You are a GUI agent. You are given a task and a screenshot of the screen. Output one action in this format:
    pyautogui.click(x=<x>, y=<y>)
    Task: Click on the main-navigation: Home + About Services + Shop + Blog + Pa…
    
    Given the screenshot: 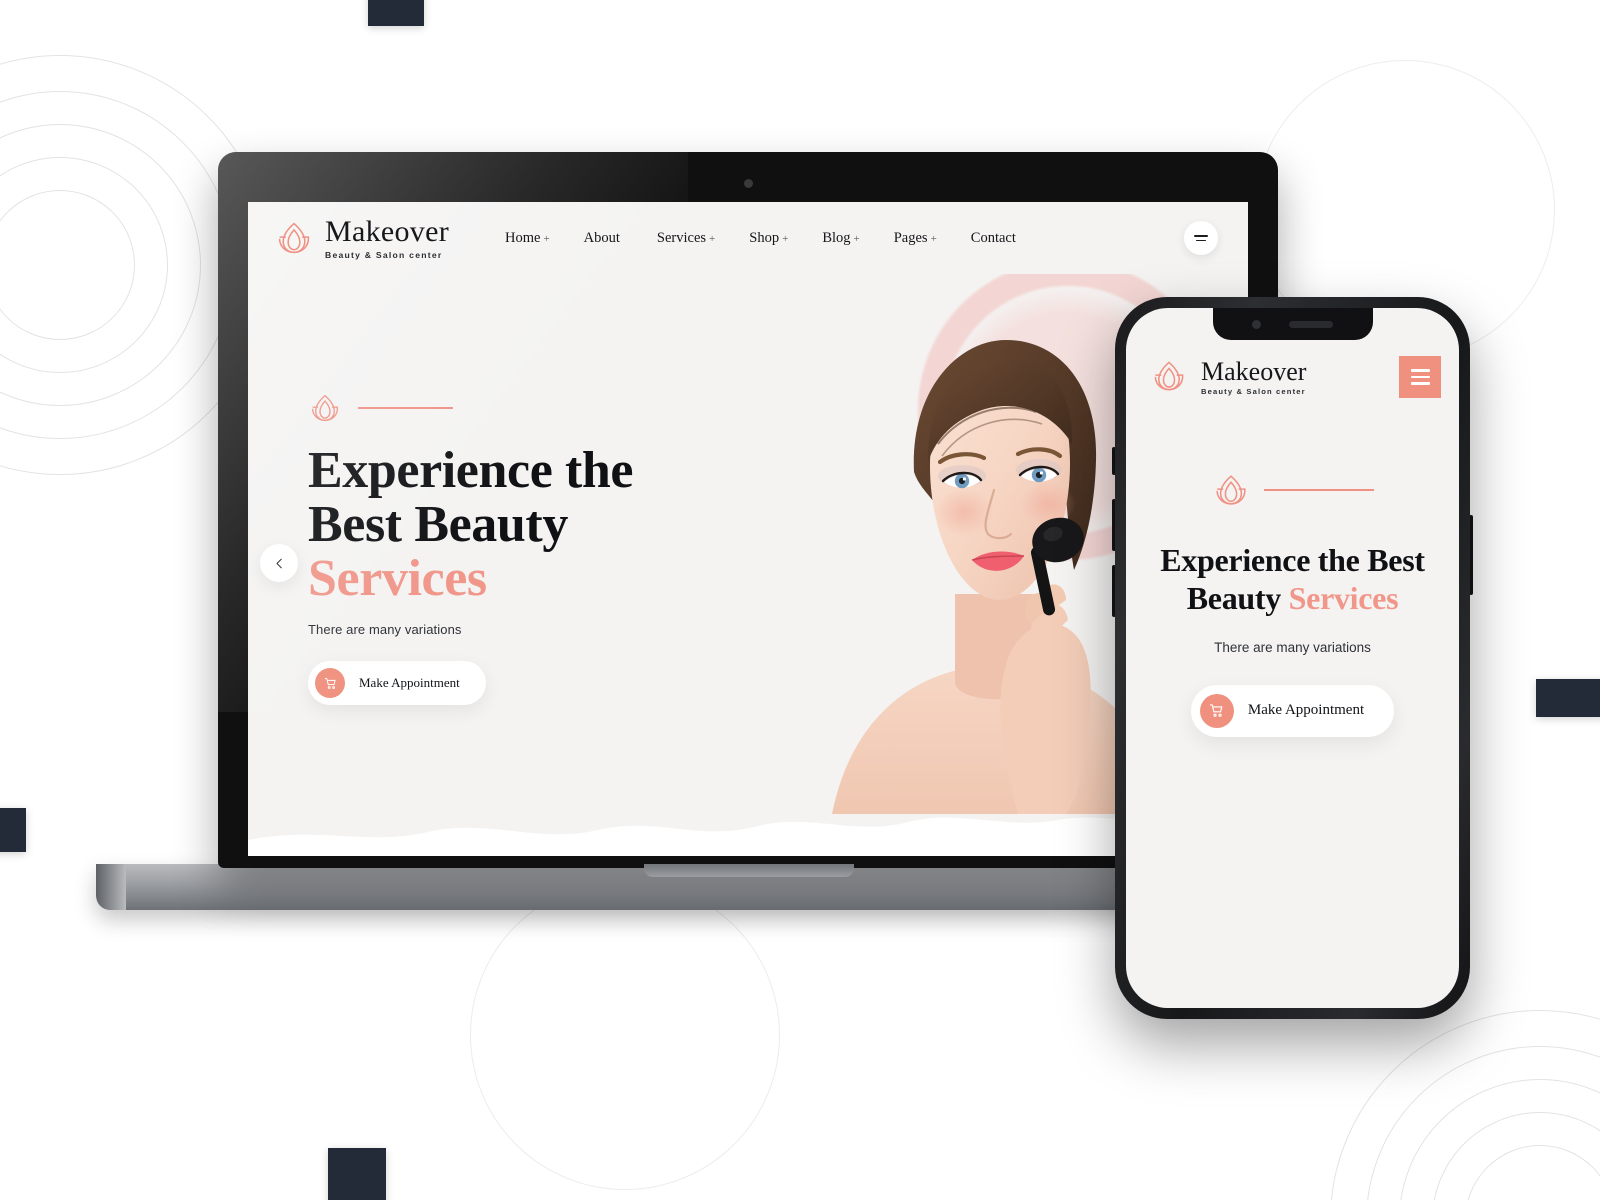 What is the action you would take?
    pyautogui.click(x=762, y=238)
    